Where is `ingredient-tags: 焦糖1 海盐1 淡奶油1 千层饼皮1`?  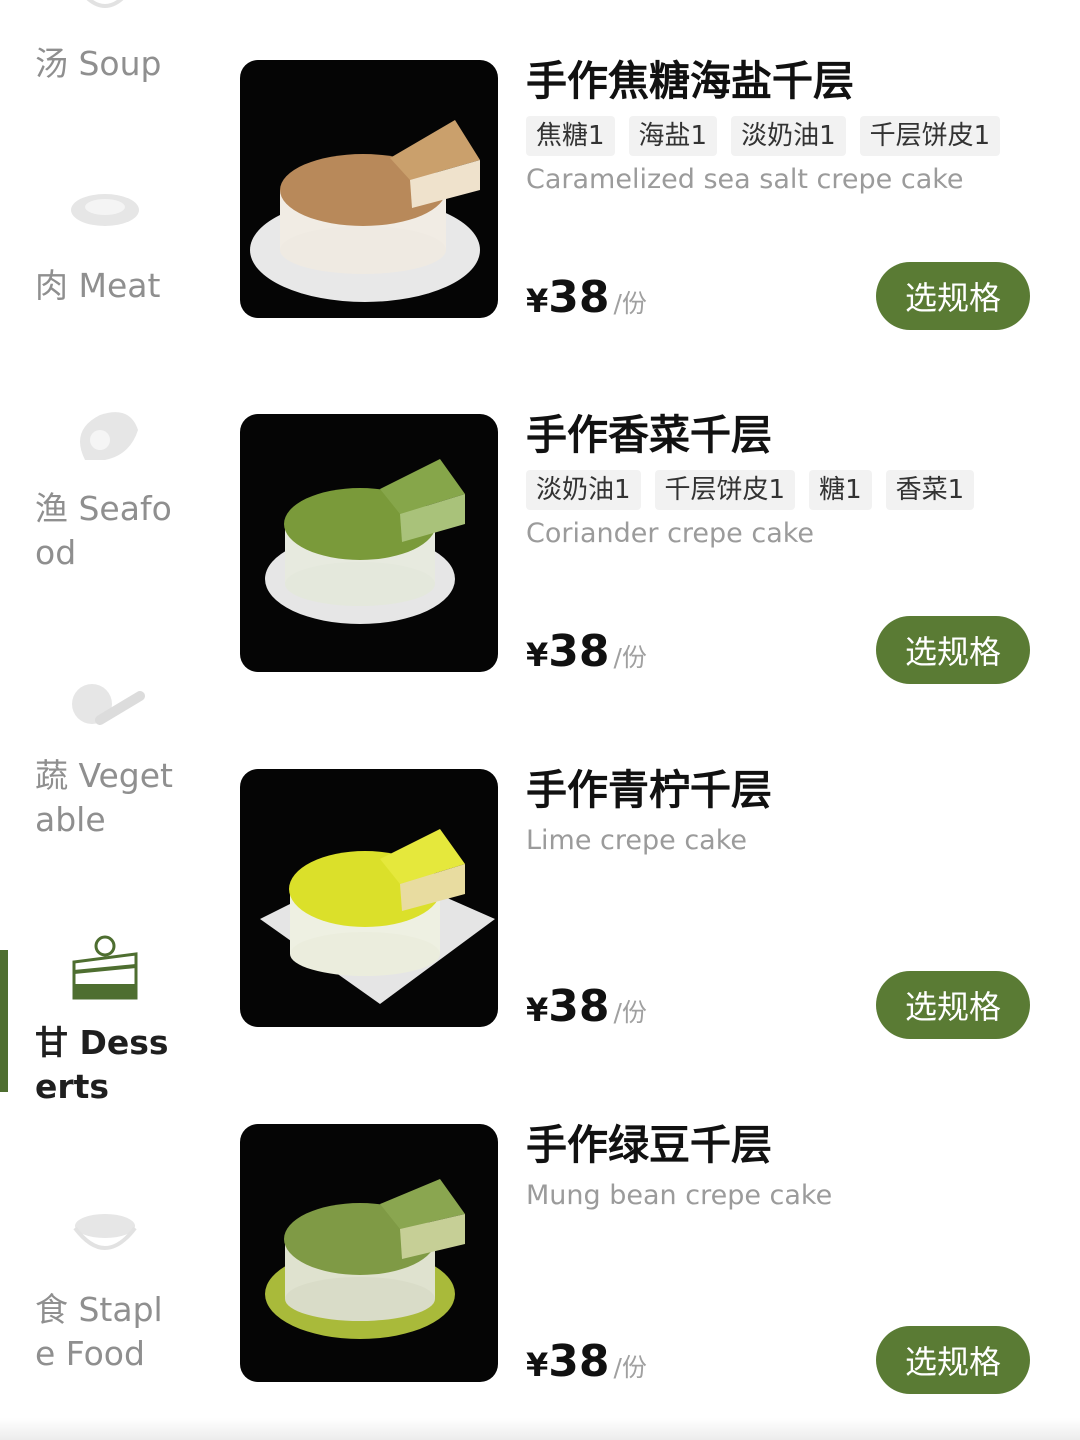 ingredient-tags: 焦糖1 海盐1 淡奶油1 千层饼皮1 is located at coordinates (763, 136).